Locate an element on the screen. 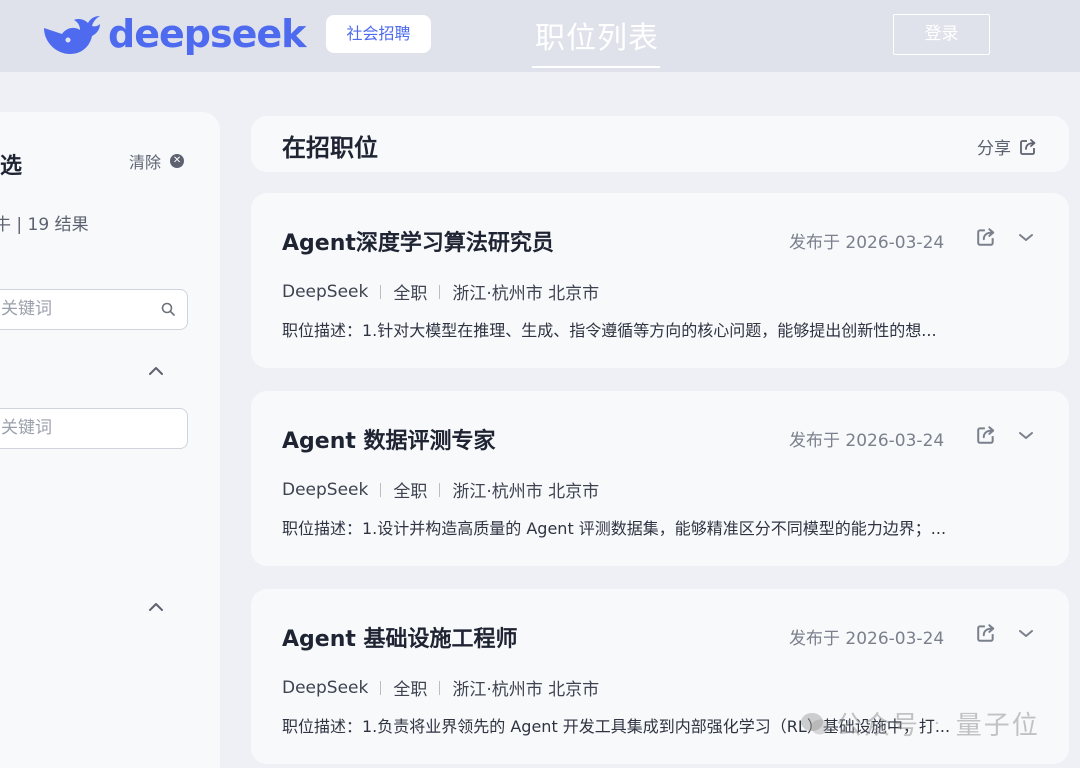 This screenshot has height=768, width=1080. filter-title: 选 is located at coordinates (11, 166).